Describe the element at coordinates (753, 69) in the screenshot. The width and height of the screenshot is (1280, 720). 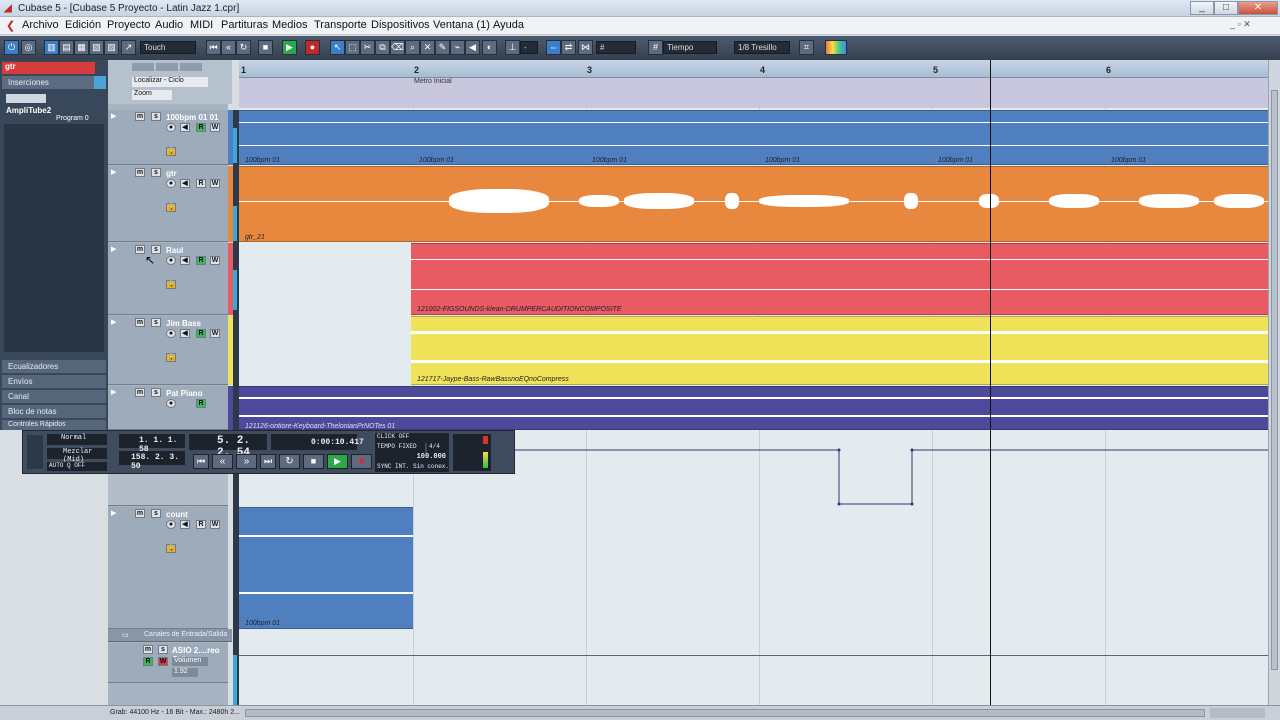
I see `timeline-ruler: 1 2 3 4 5 6` at that location.